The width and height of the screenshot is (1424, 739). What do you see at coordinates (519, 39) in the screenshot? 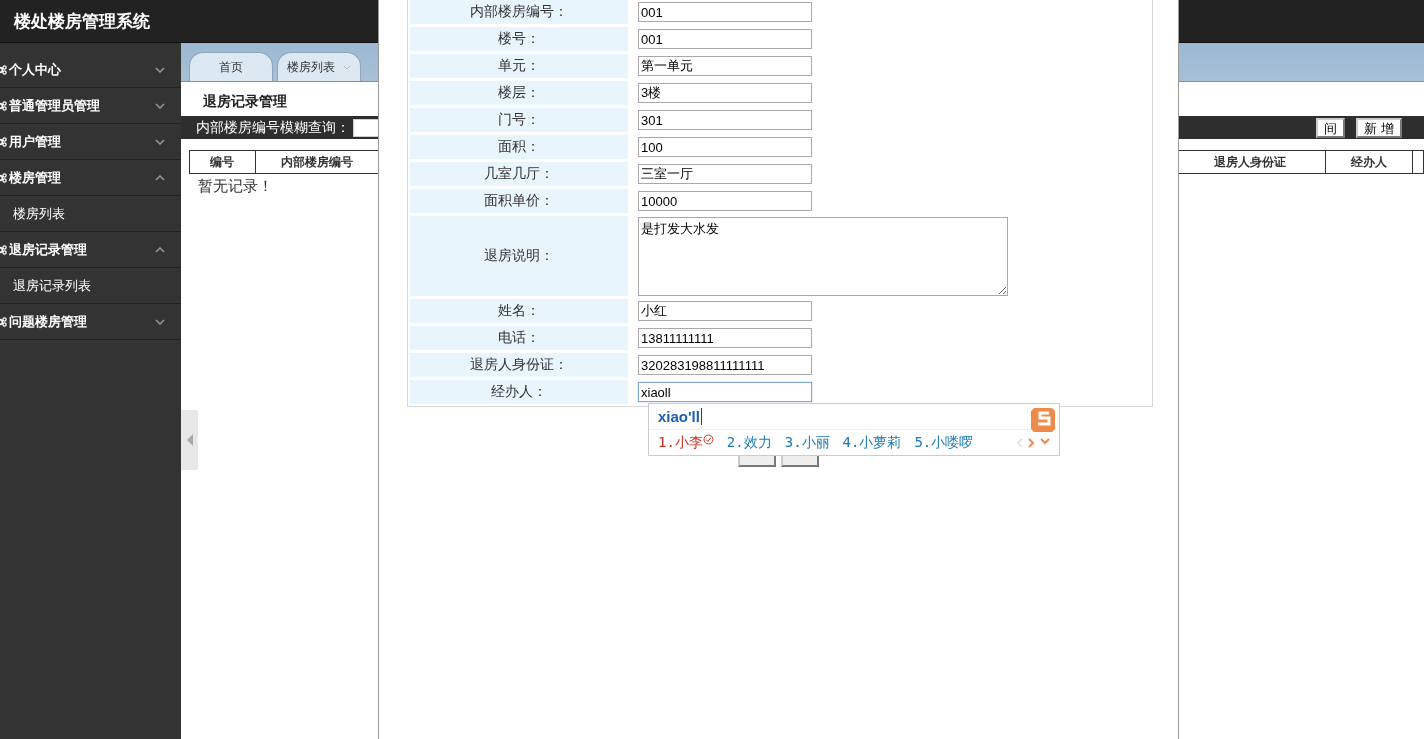
I see `field-label: 楼号：` at bounding box center [519, 39].